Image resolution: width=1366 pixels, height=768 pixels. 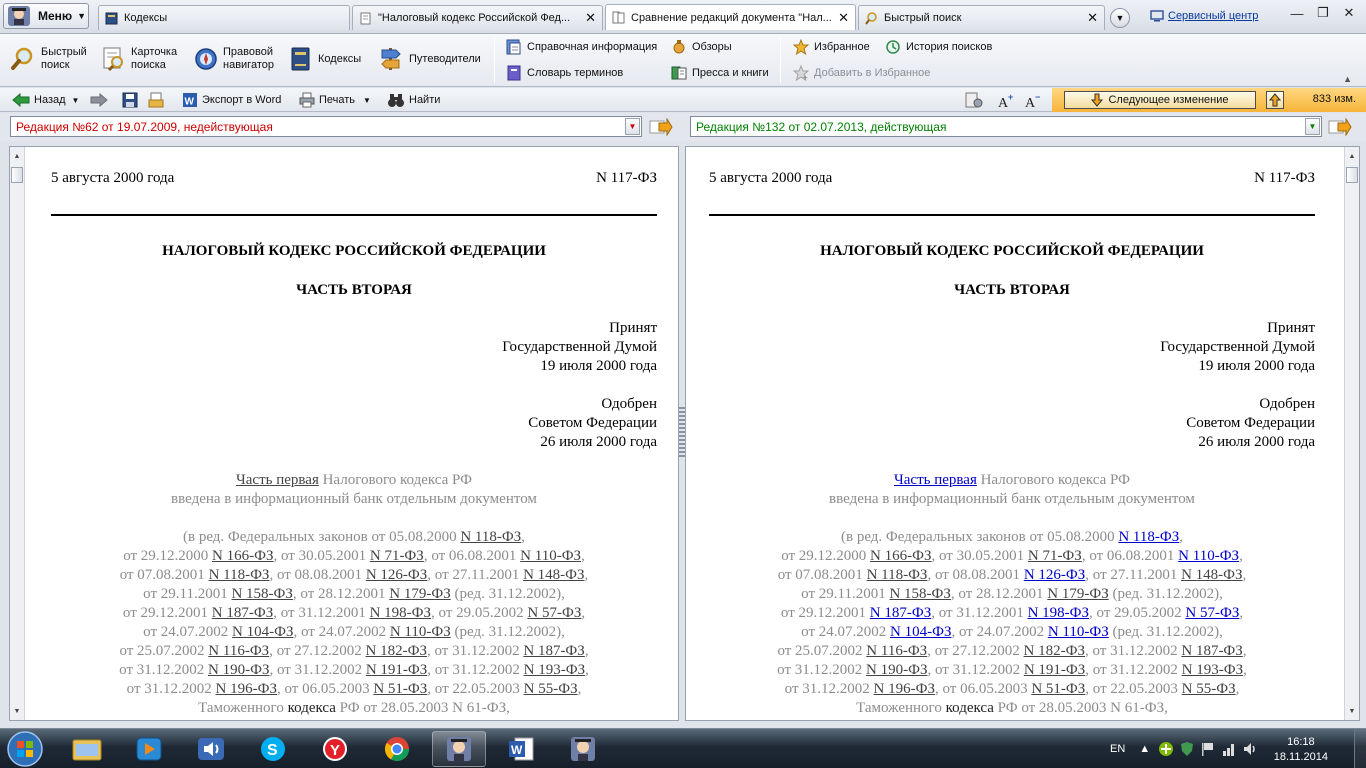 What do you see at coordinates (1275, 100) in the screenshot?
I see `previous-change-button` at bounding box center [1275, 100].